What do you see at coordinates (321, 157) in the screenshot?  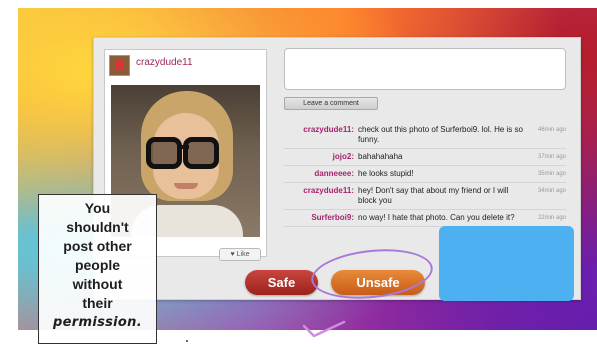 I see `comment-user: jojo2:` at bounding box center [321, 157].